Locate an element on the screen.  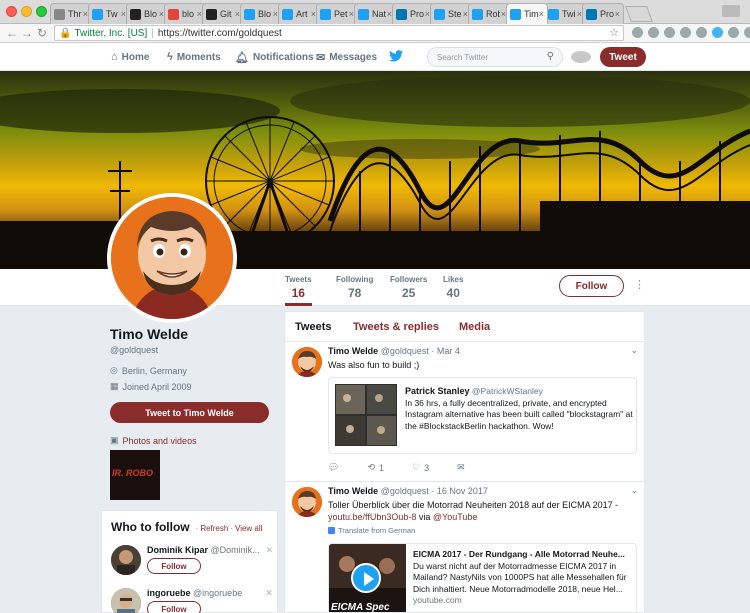
browser-tab: Art × is located at coordinates (299, 13).